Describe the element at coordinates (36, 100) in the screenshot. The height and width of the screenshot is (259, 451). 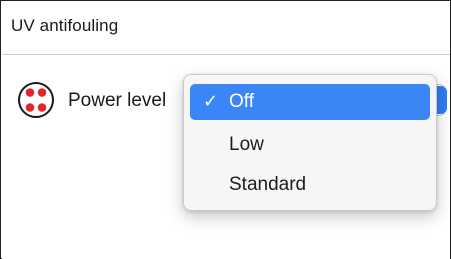
I see `dots-circle-icon` at that location.